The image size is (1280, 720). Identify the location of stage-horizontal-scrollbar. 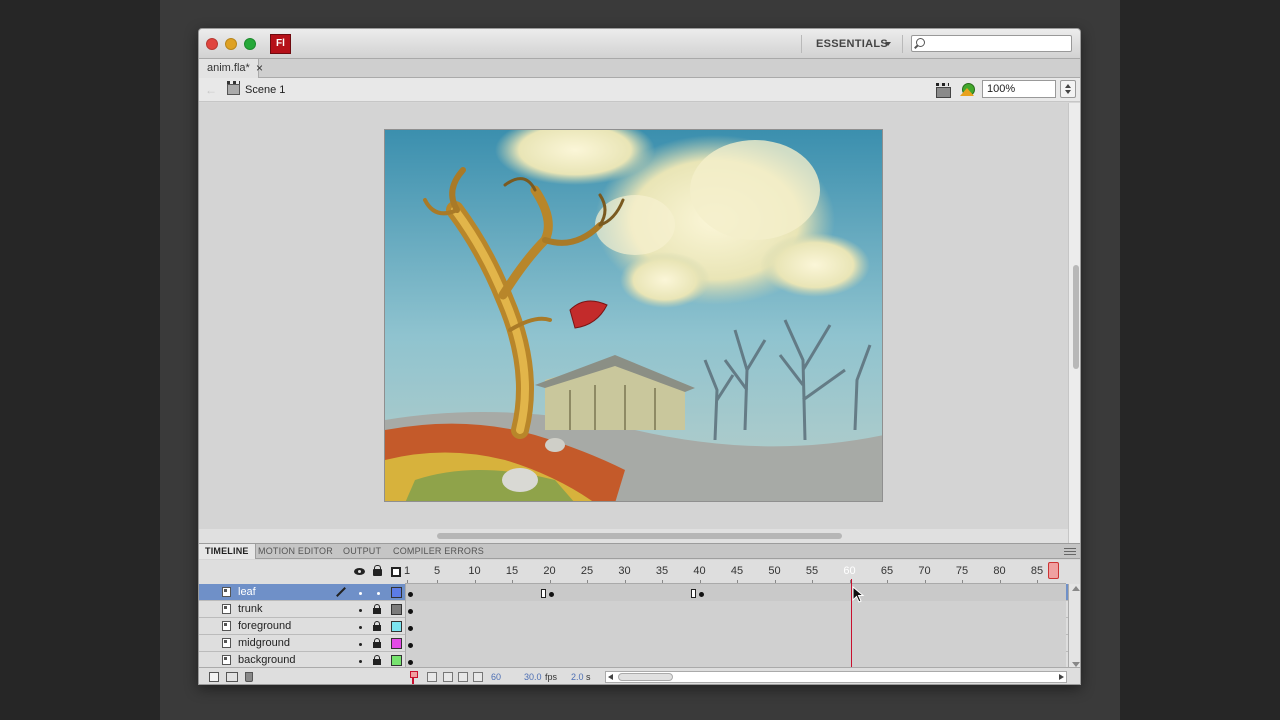
(633, 536).